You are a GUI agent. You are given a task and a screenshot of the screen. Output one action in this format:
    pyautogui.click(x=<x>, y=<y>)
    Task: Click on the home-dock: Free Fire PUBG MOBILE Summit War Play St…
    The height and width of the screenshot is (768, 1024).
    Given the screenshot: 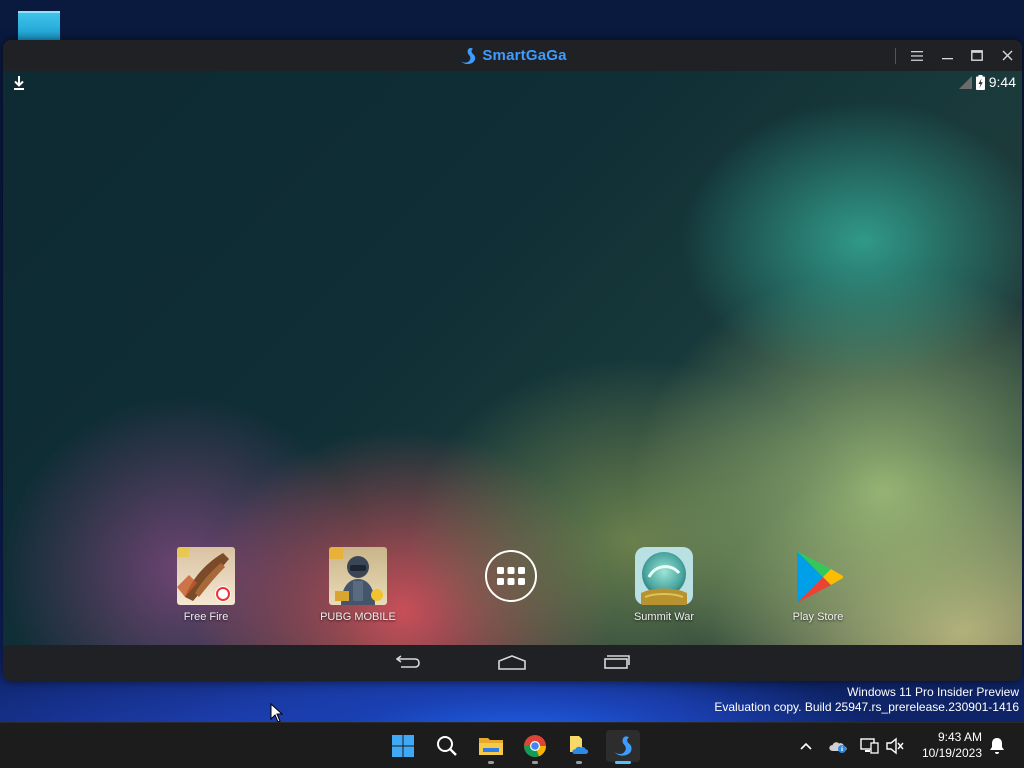 What is the action you would take?
    pyautogui.click(x=512, y=587)
    